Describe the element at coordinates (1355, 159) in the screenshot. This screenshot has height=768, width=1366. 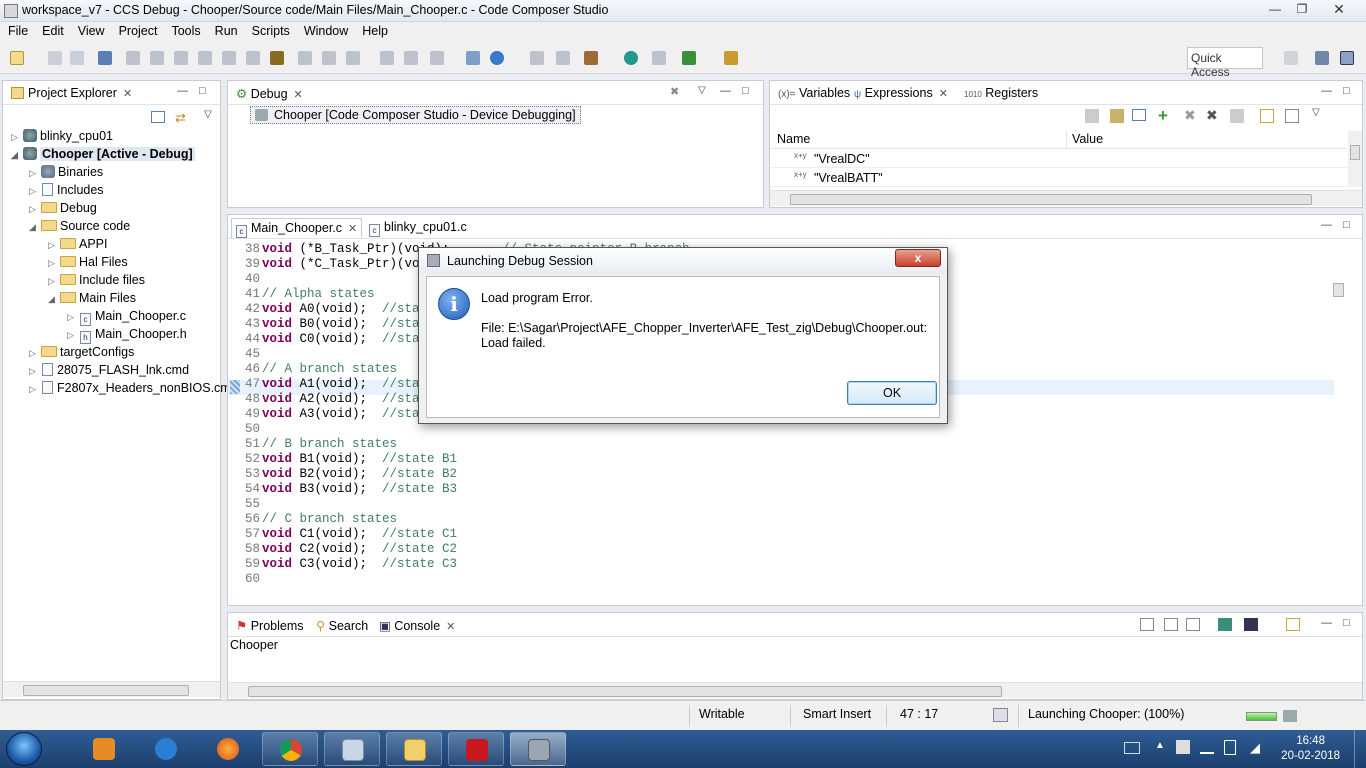
I see `vertical-scrollbar` at that location.